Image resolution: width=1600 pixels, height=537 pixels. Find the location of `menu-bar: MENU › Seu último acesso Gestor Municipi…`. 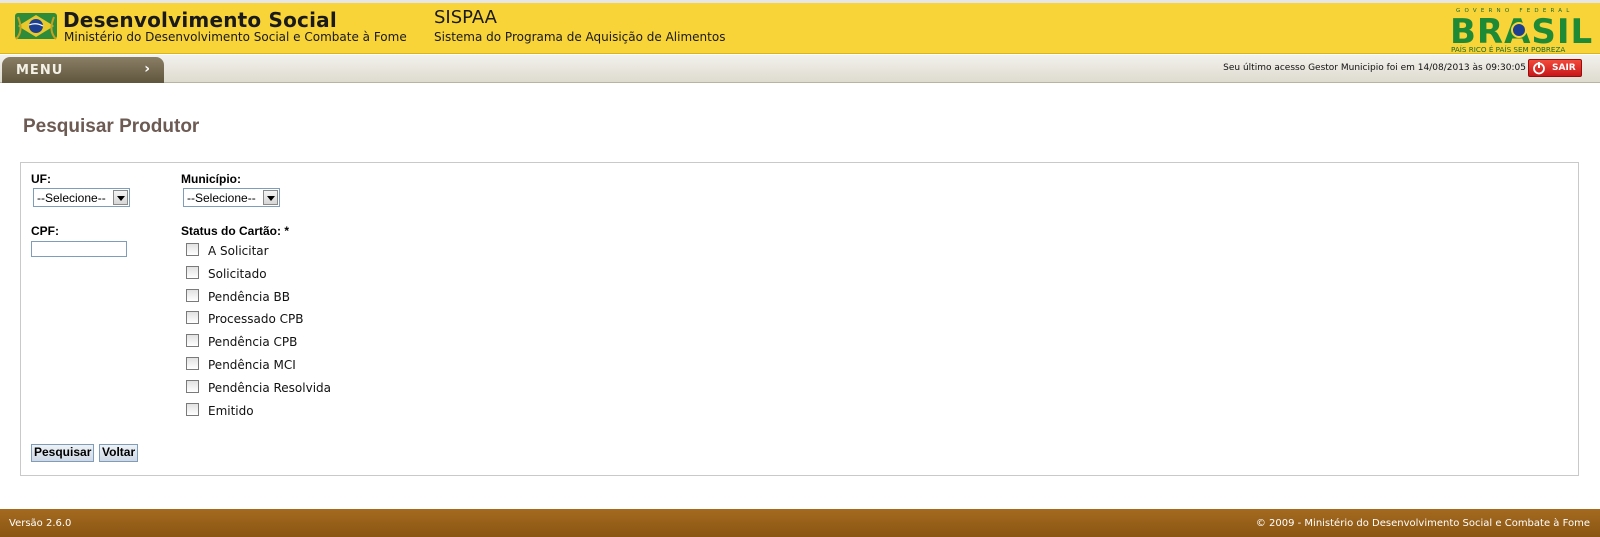

menu-bar: MENU › Seu último acesso Gestor Municipi… is located at coordinates (800, 69).